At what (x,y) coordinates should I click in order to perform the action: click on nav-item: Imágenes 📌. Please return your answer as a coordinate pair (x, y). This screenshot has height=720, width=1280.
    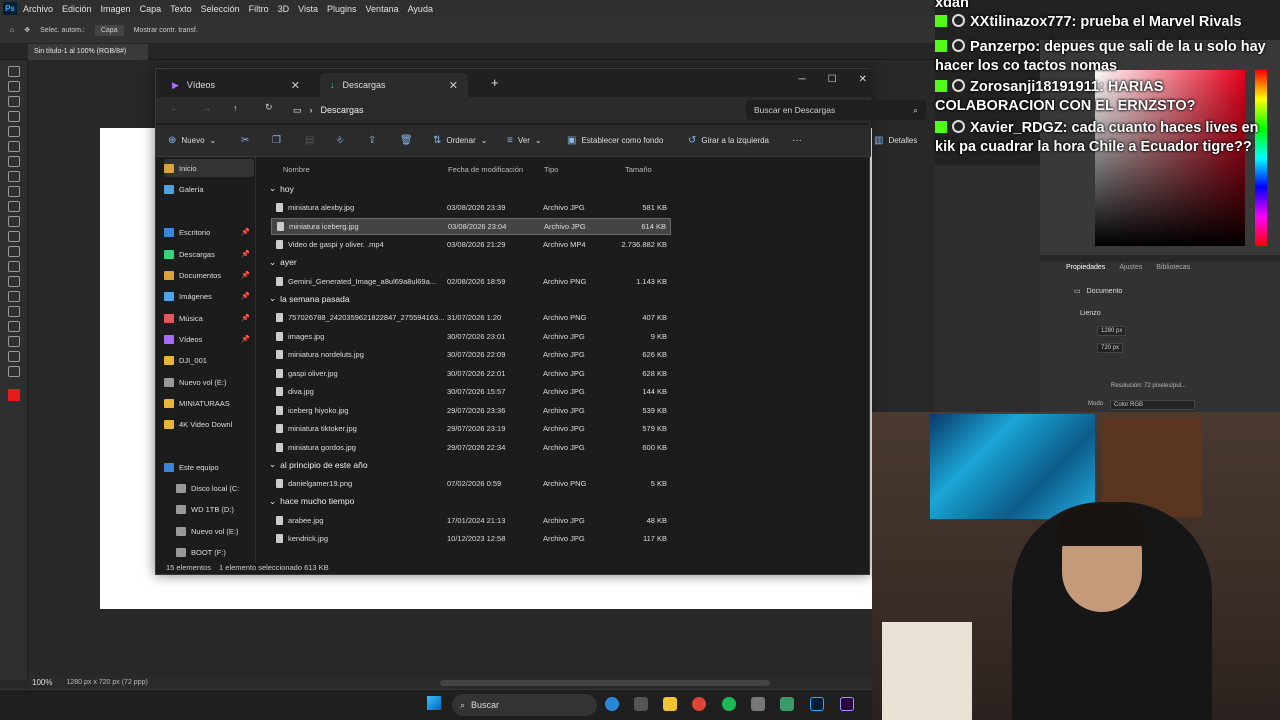
    Looking at the image, I should click on (209, 296).